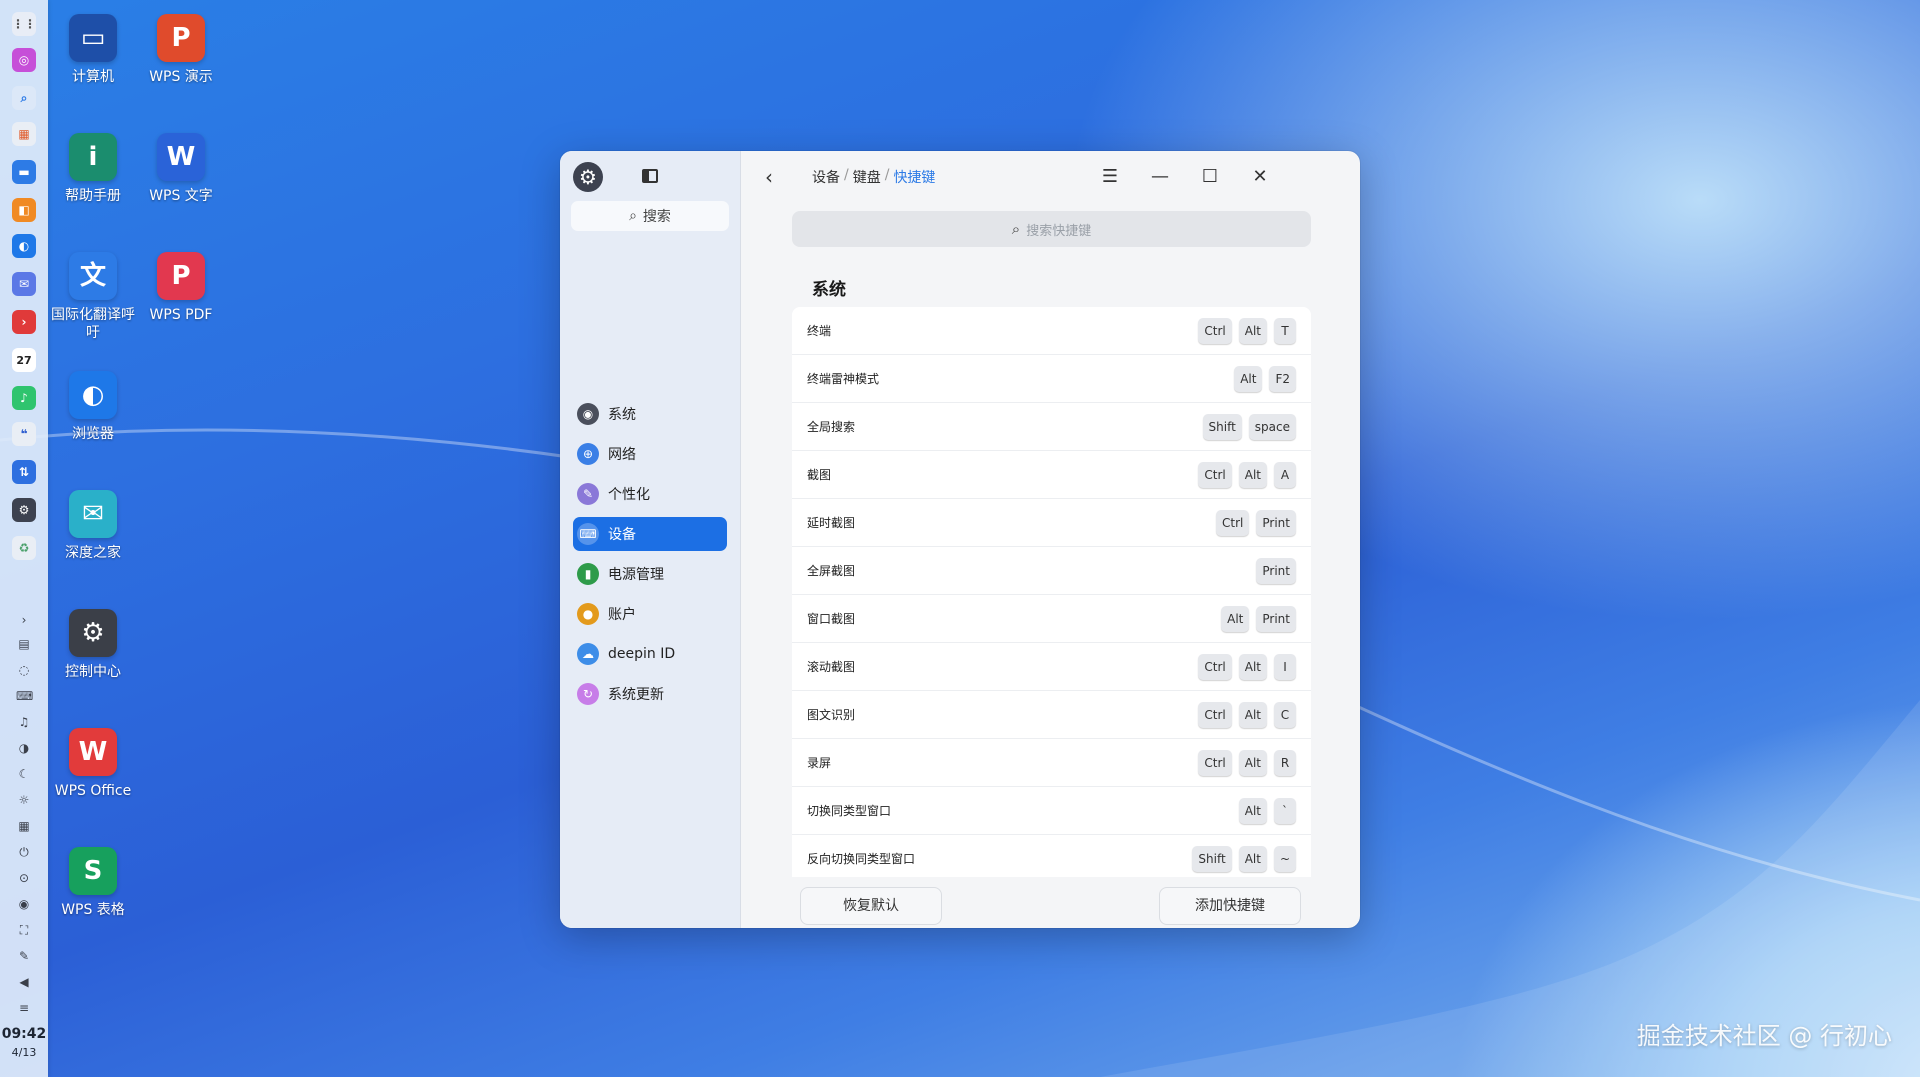  Describe the element at coordinates (650, 654) in the screenshot. I see `sidebar-item: ☁ deepin ID` at that location.